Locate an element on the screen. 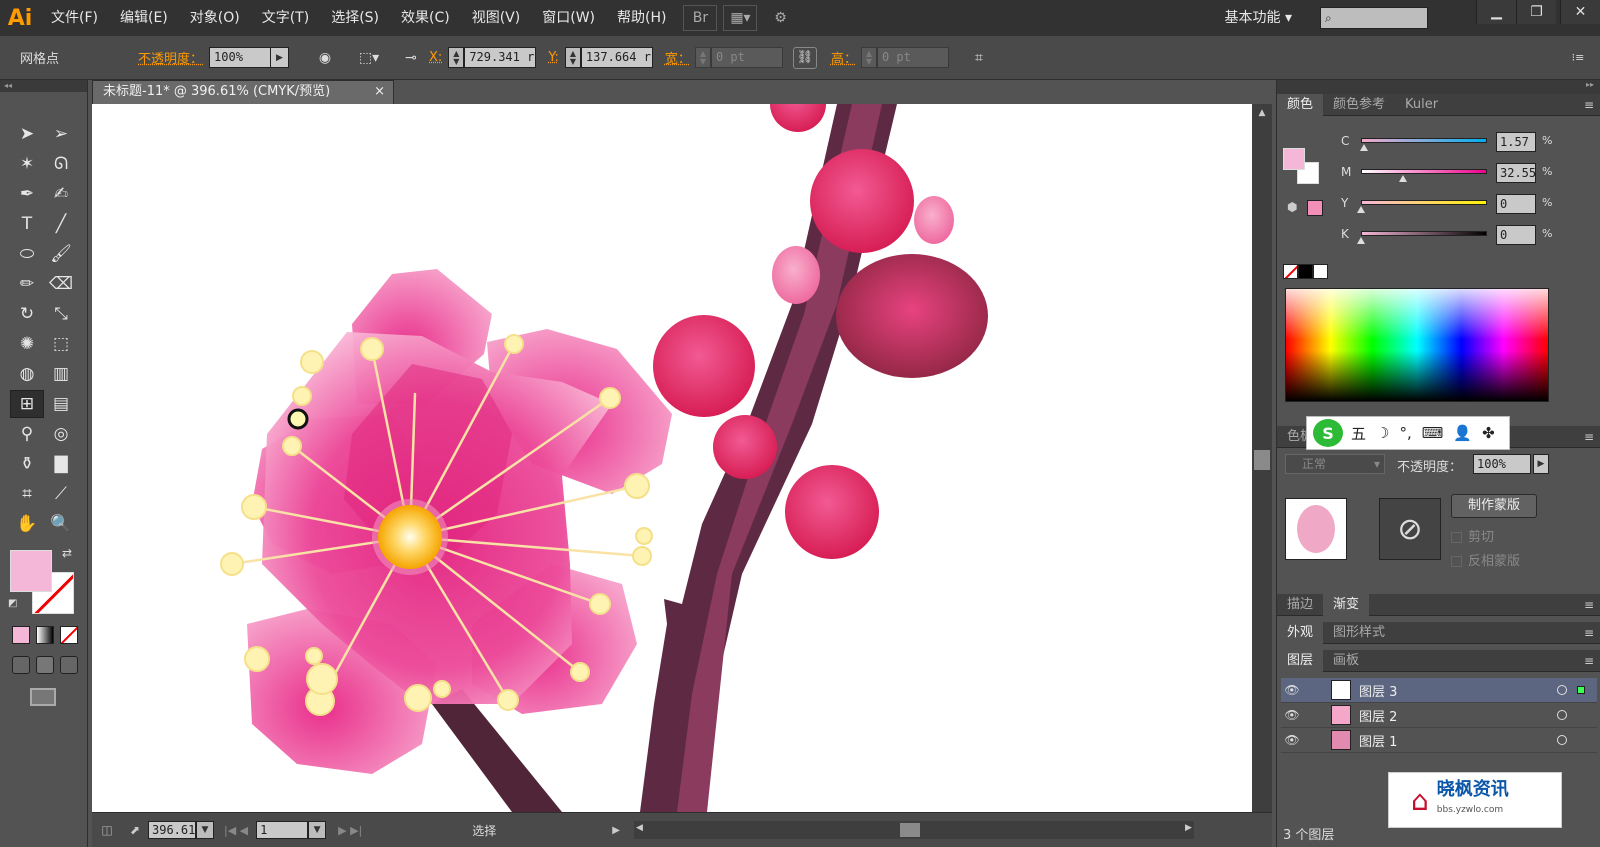 The image size is (1600, 847). zoom-menu-icon: ◫ is located at coordinates (107, 830).